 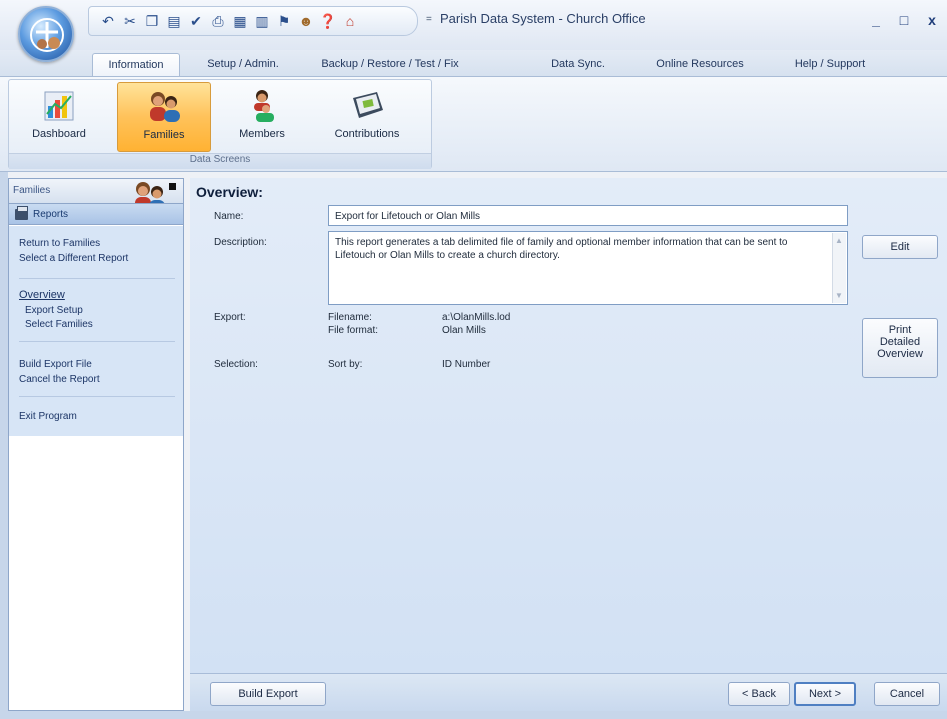 What do you see at coordinates (900, 342) in the screenshot?
I see `print-button-line: Detailed` at bounding box center [900, 342].